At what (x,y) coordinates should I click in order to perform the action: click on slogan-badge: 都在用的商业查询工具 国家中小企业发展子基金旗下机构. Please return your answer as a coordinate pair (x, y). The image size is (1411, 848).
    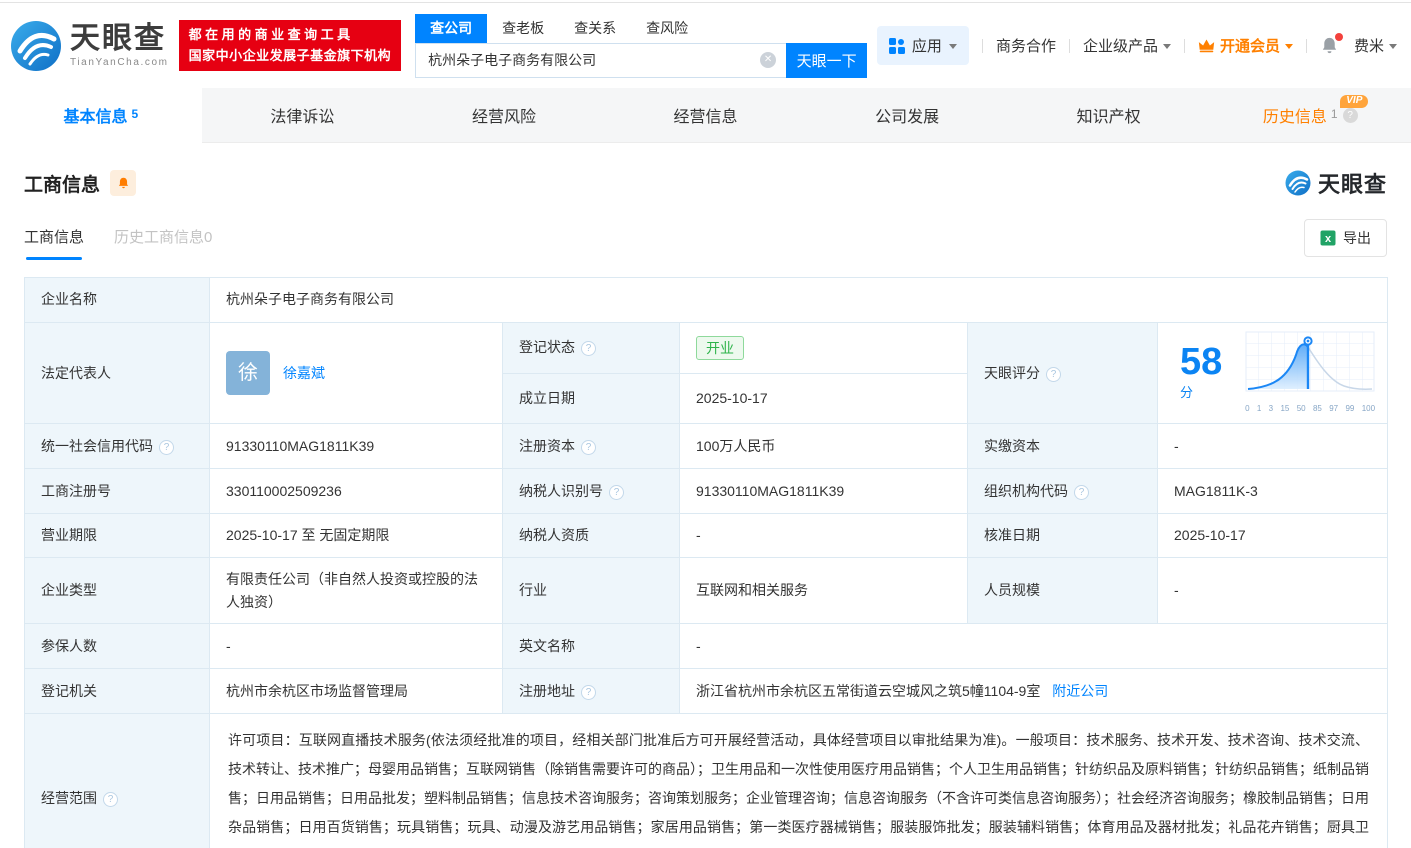
    Looking at the image, I should click on (290, 45).